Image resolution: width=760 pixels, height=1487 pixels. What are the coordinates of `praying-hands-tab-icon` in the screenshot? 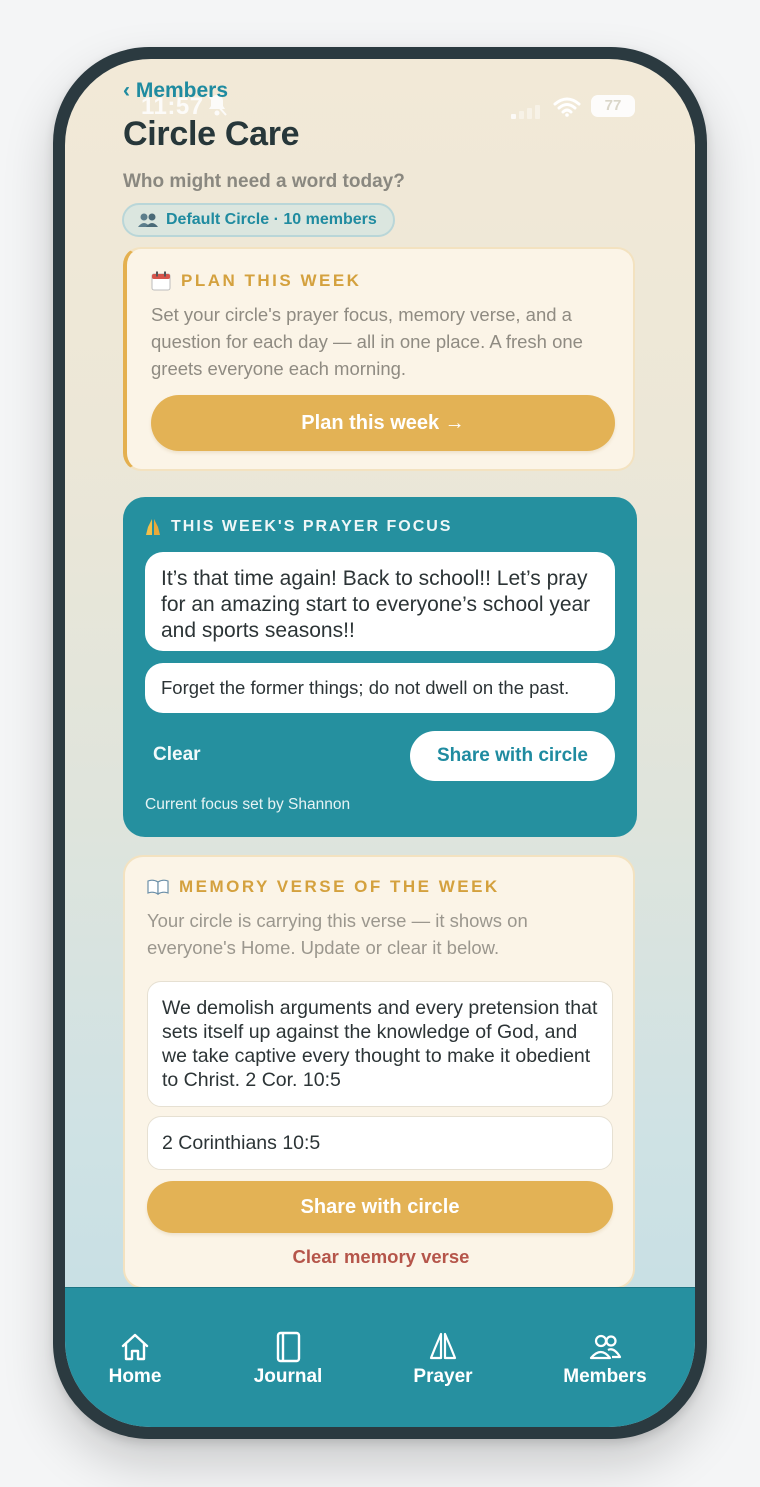 It's located at (443, 1346).